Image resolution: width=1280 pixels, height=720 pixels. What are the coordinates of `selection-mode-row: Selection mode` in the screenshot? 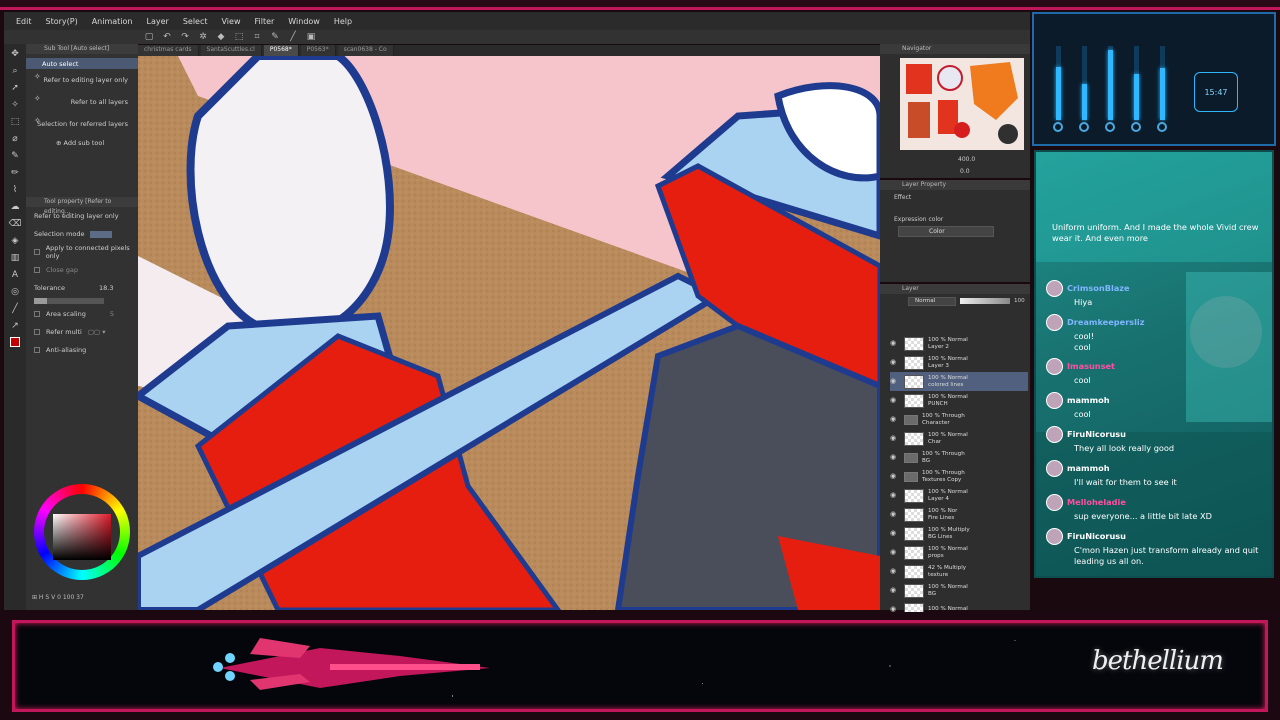 It's located at (82, 234).